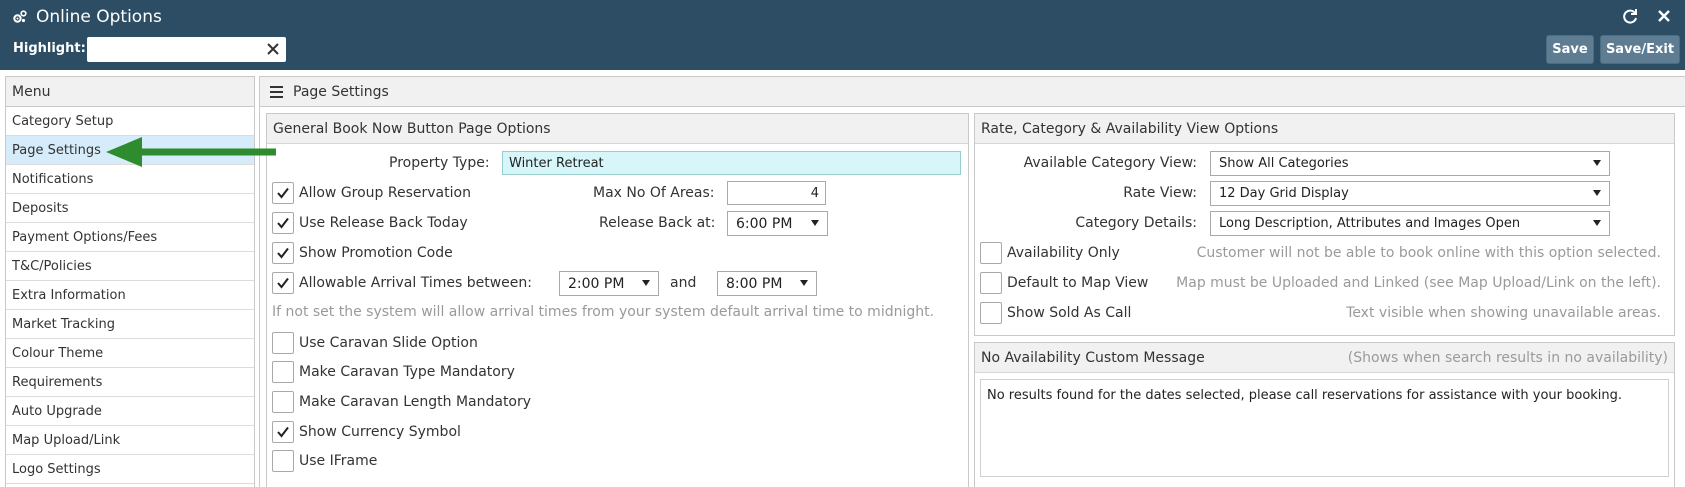 The height and width of the screenshot is (487, 1685). I want to click on arrival-to-select: 8:00 PM, so click(767, 283).